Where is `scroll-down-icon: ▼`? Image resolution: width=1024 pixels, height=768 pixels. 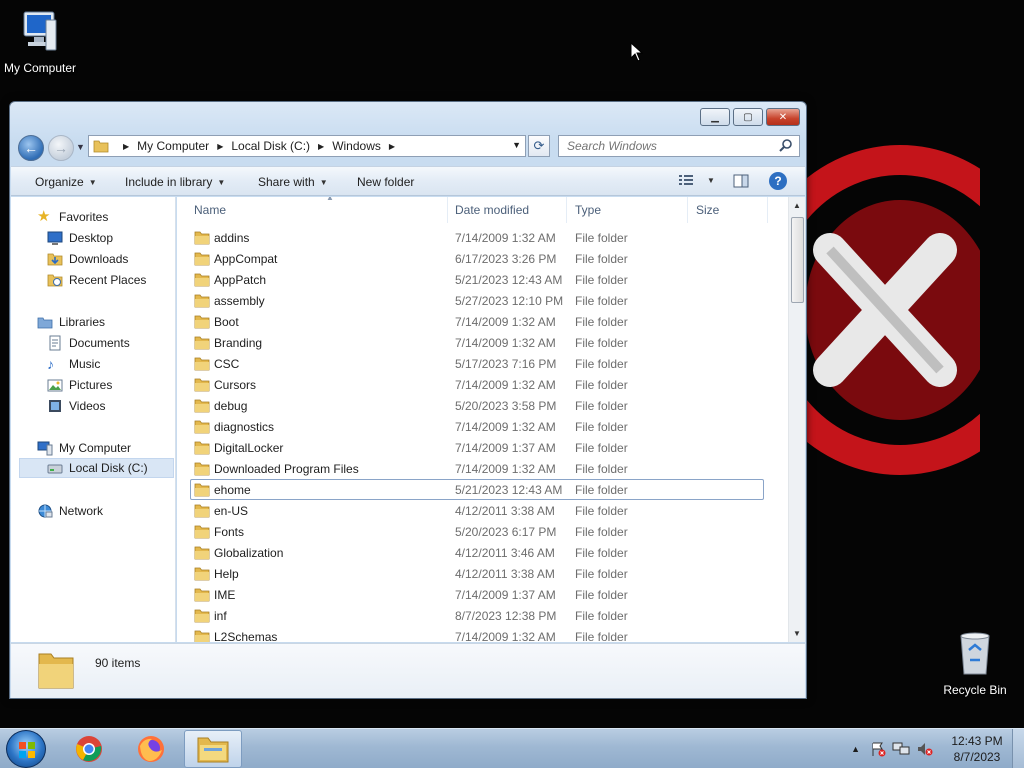 scroll-down-icon: ▼ is located at coordinates (797, 633).